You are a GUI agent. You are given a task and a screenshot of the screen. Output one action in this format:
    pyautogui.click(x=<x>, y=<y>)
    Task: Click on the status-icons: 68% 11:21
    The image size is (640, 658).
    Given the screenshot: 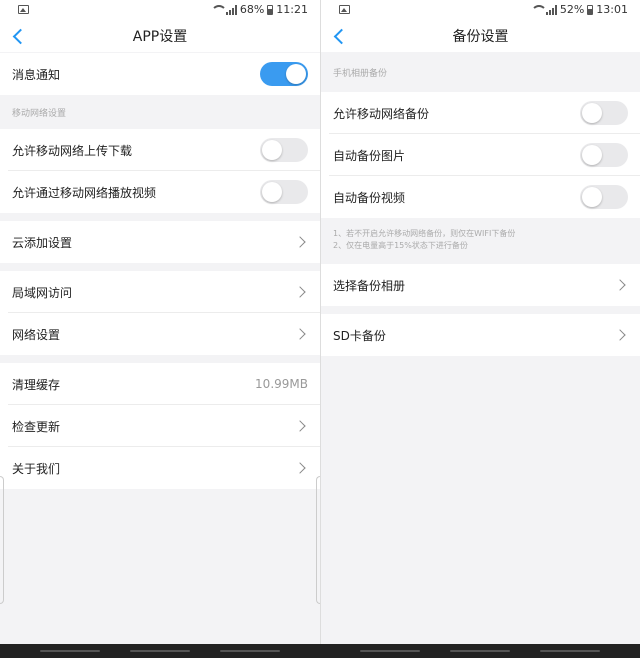 What is the action you would take?
    pyautogui.click(x=259, y=9)
    